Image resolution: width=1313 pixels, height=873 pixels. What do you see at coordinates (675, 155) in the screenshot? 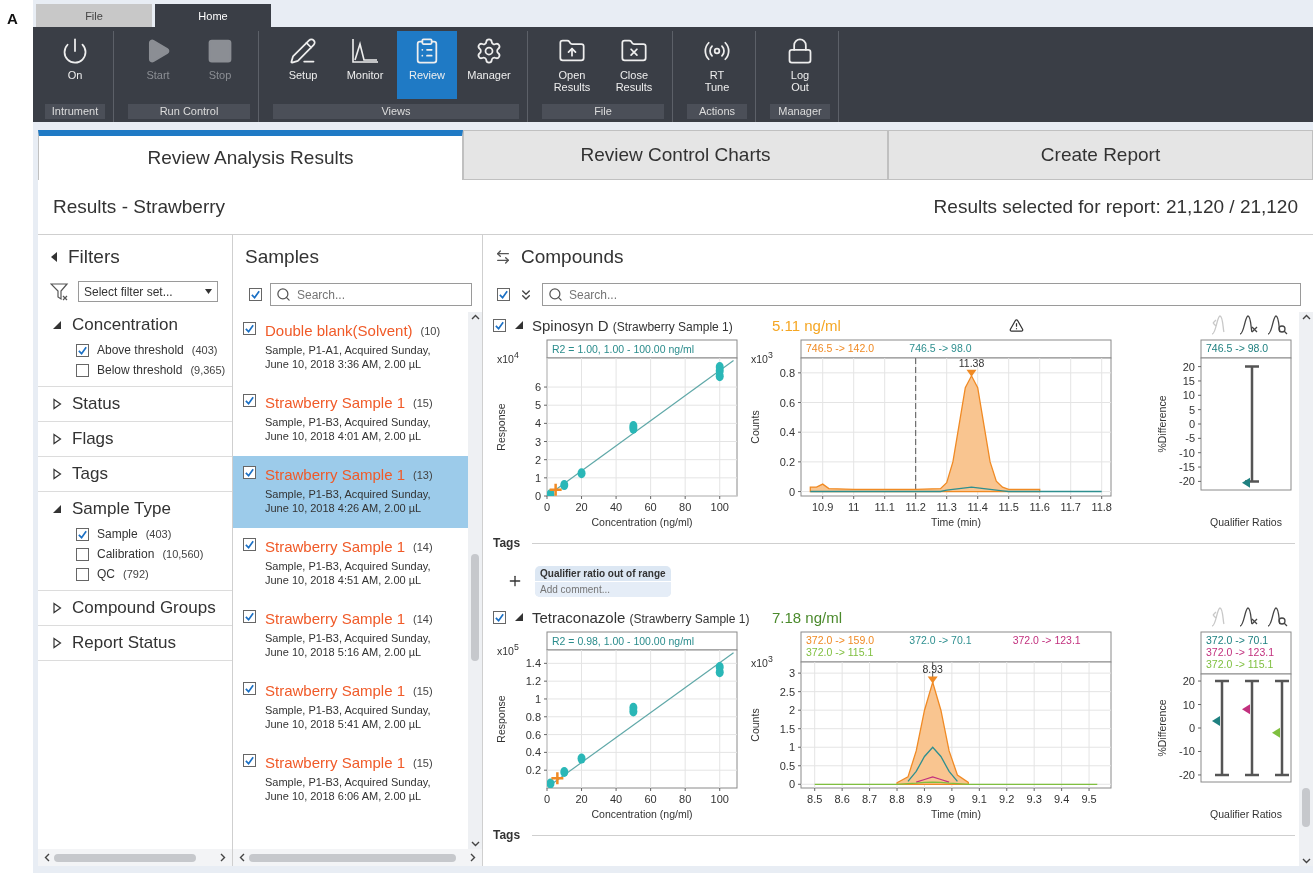
I see `main-tab: Review Control Charts` at bounding box center [675, 155].